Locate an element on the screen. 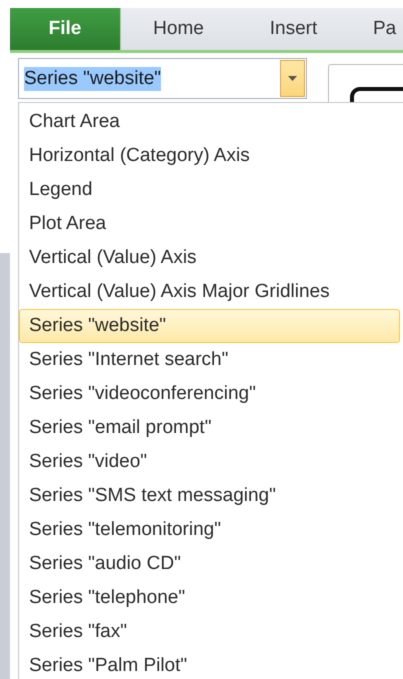  ribbon-tab: Pa is located at coordinates (373, 29).